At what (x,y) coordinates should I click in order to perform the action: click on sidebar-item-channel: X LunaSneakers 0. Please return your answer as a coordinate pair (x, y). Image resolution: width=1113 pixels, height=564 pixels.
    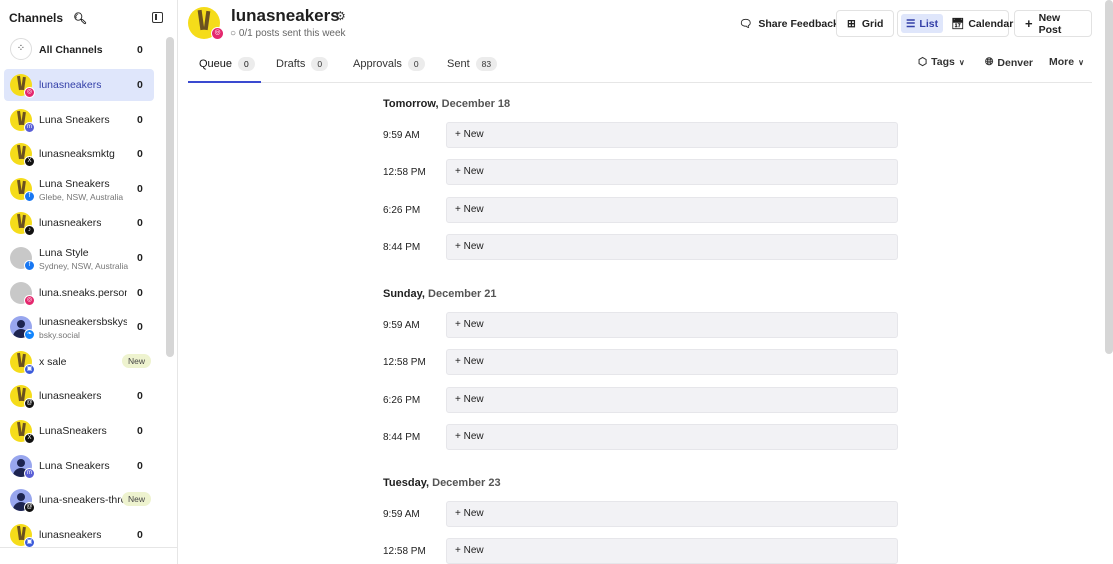
    Looking at the image, I should click on (79, 431).